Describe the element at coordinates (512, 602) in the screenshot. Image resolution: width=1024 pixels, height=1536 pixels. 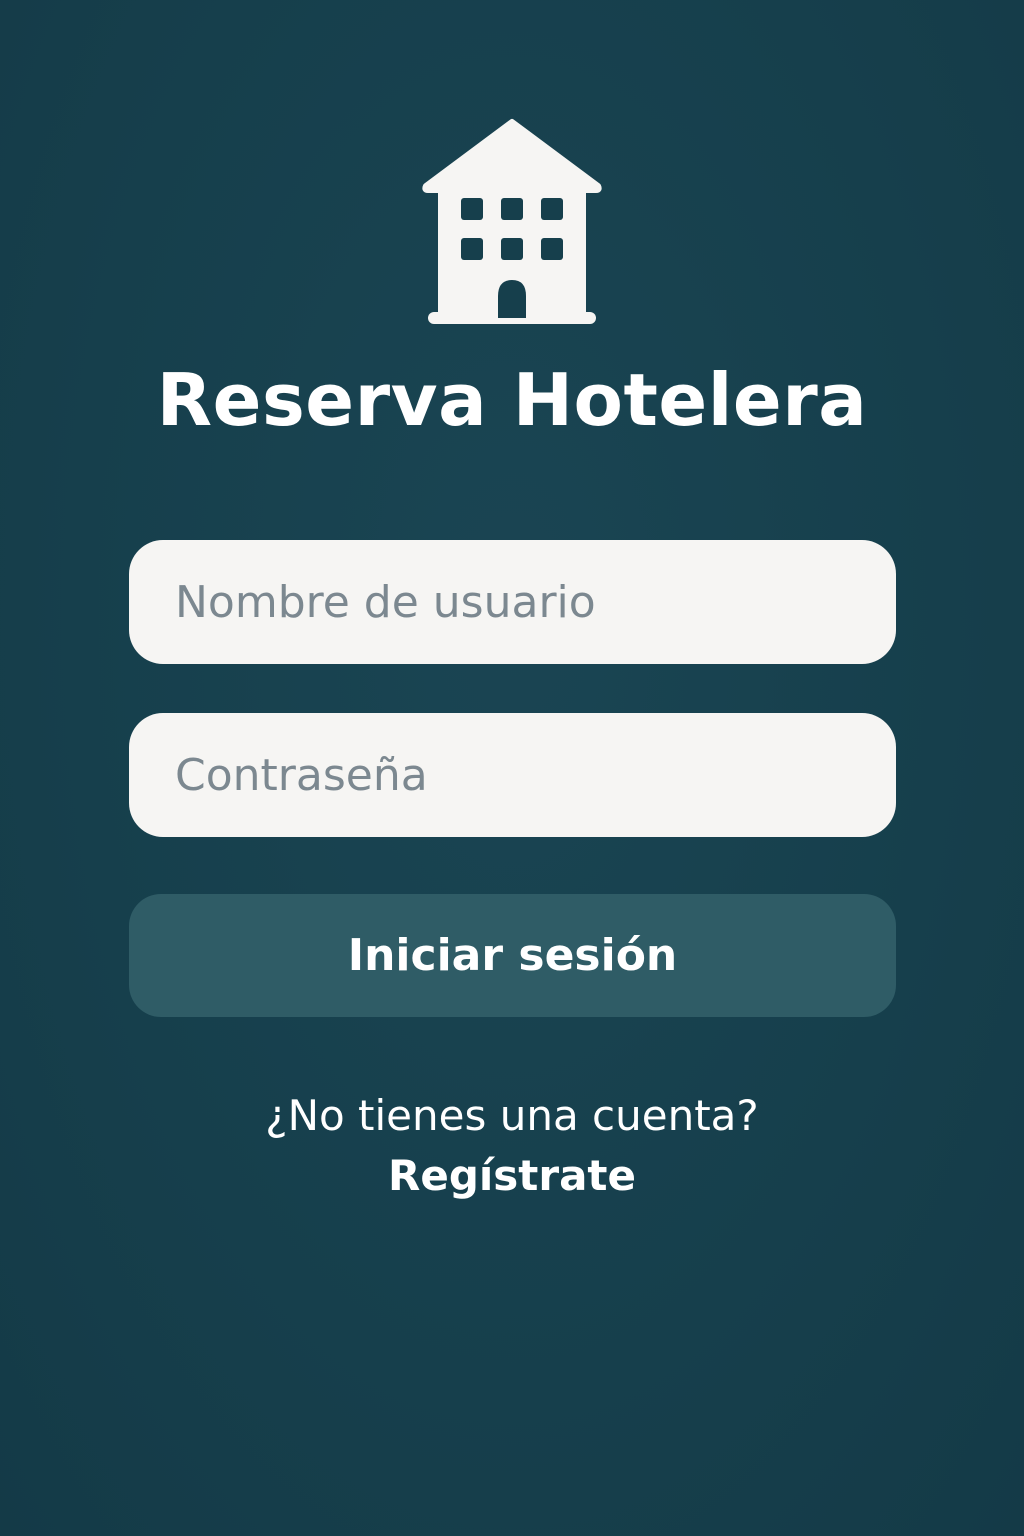
I see `username-input` at that location.